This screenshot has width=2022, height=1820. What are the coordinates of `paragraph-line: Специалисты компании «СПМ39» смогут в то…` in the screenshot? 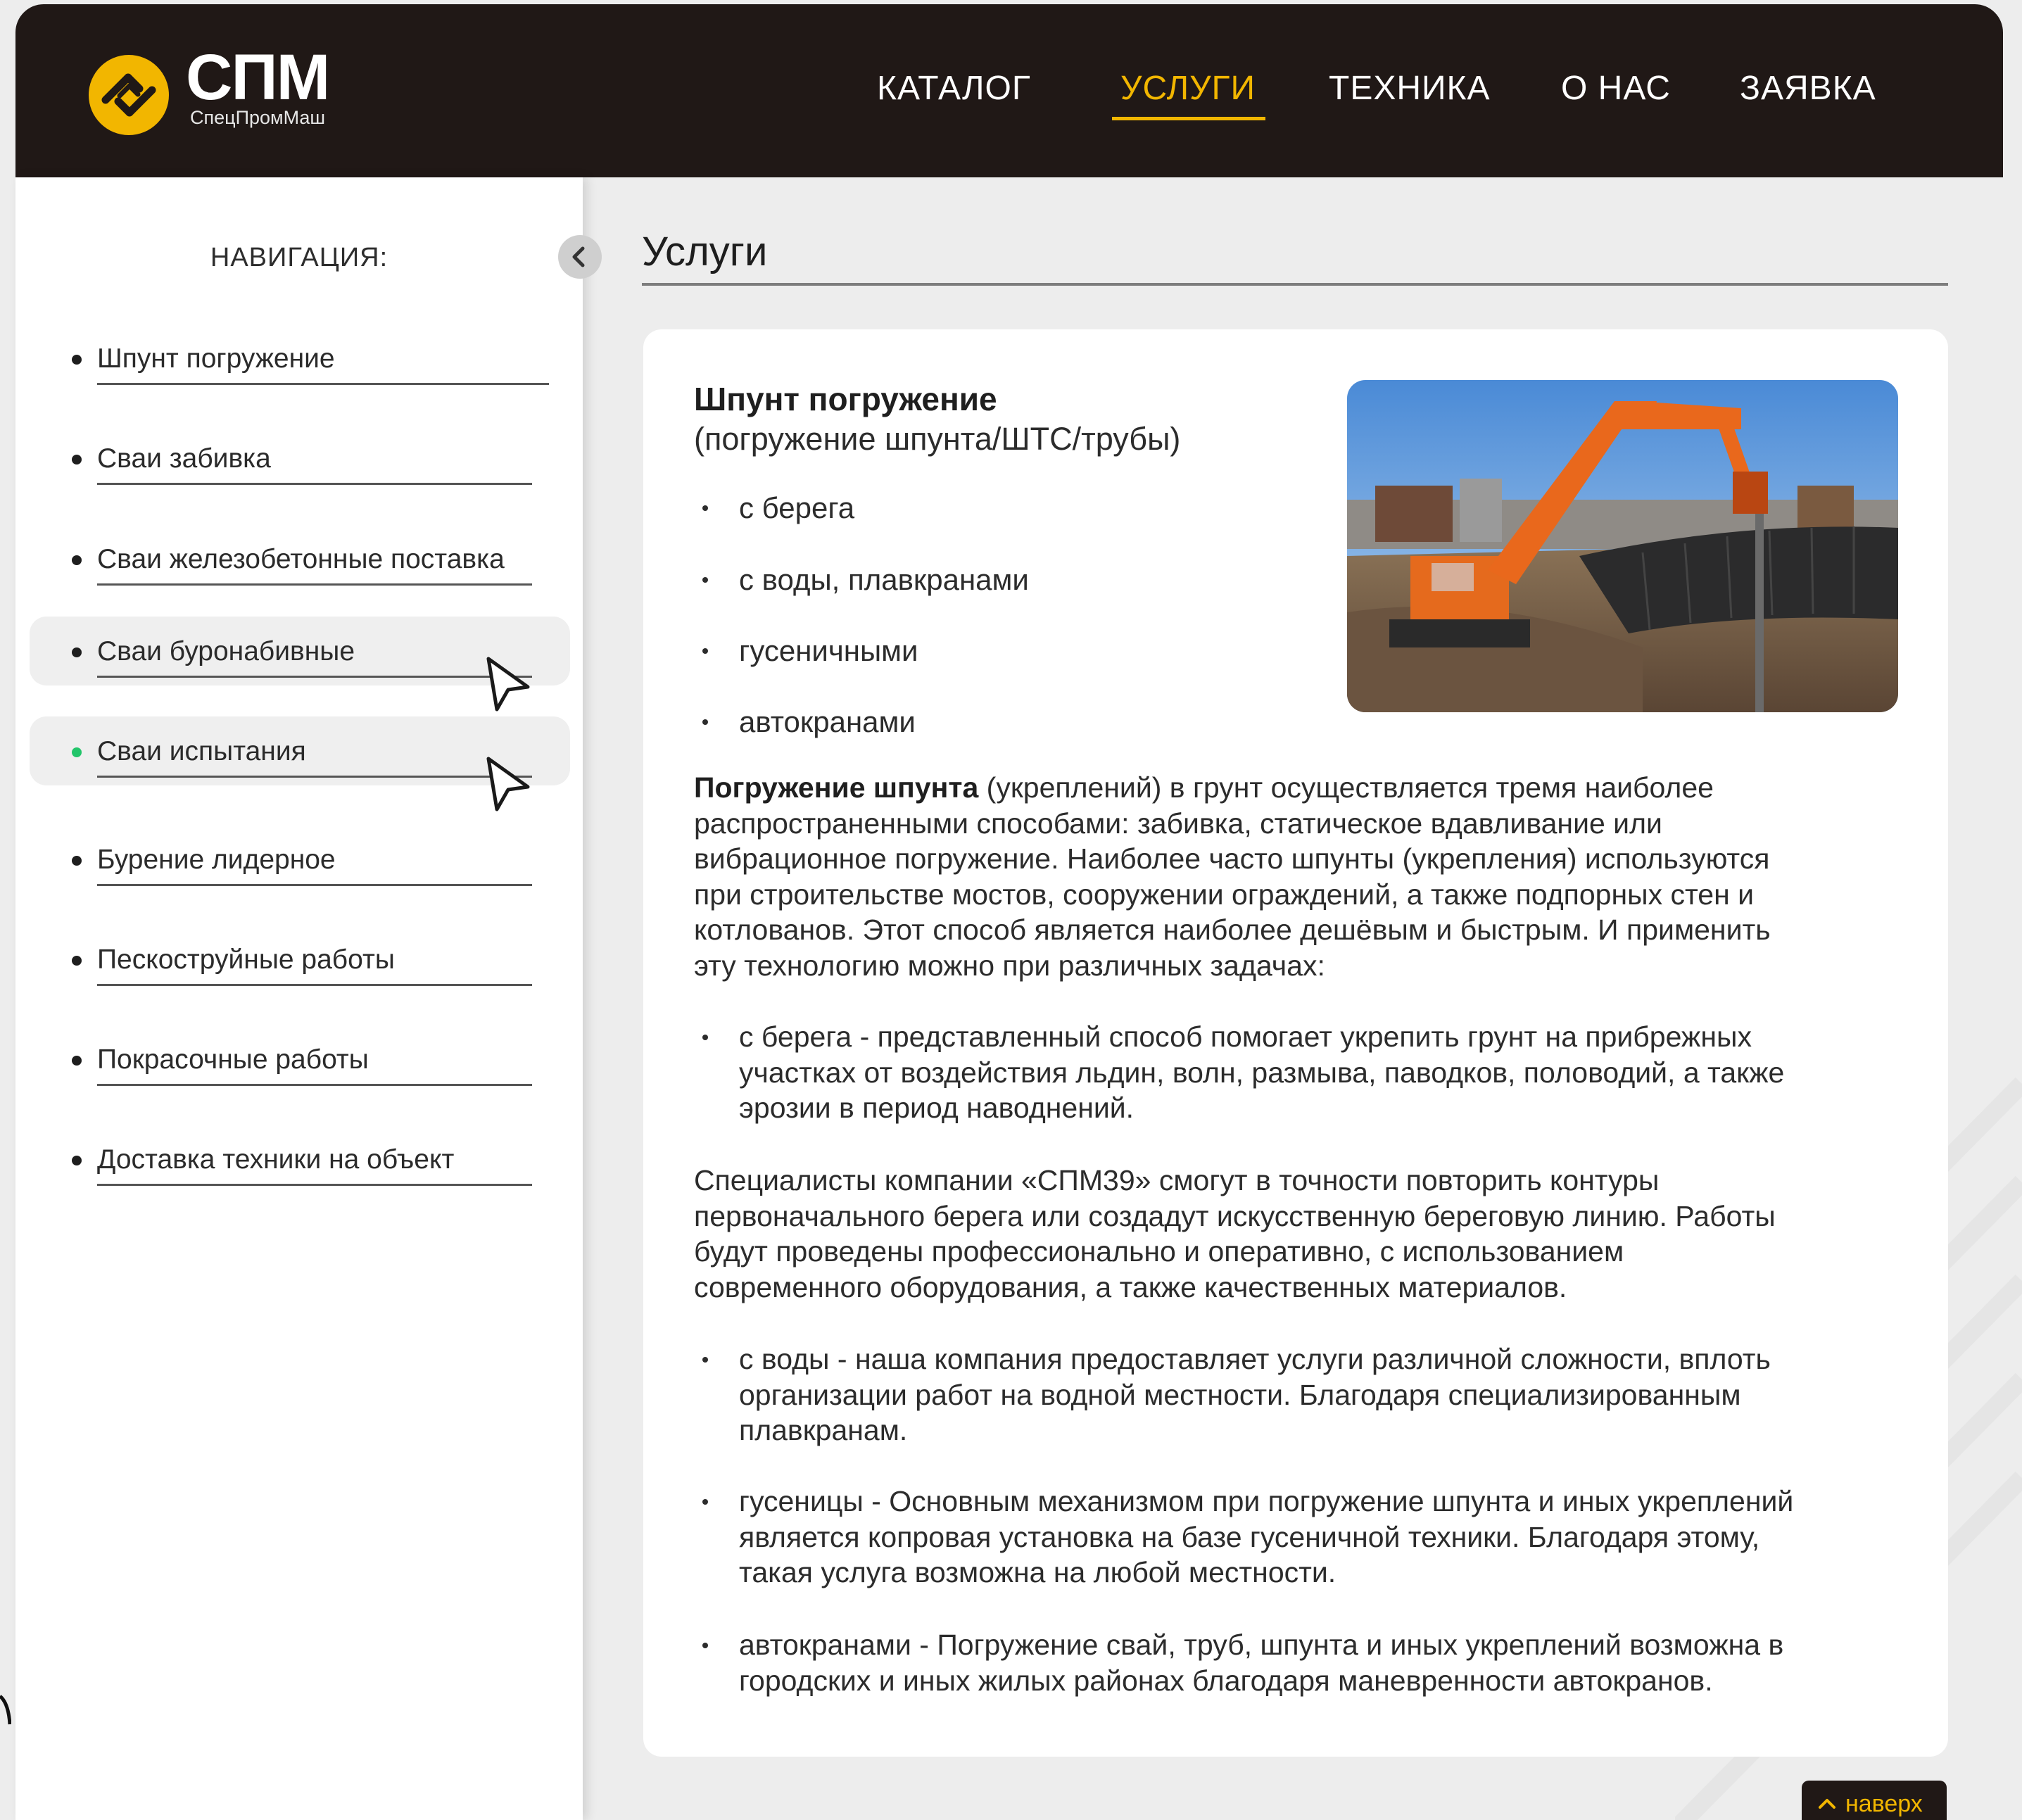 It's located at (1177, 1180).